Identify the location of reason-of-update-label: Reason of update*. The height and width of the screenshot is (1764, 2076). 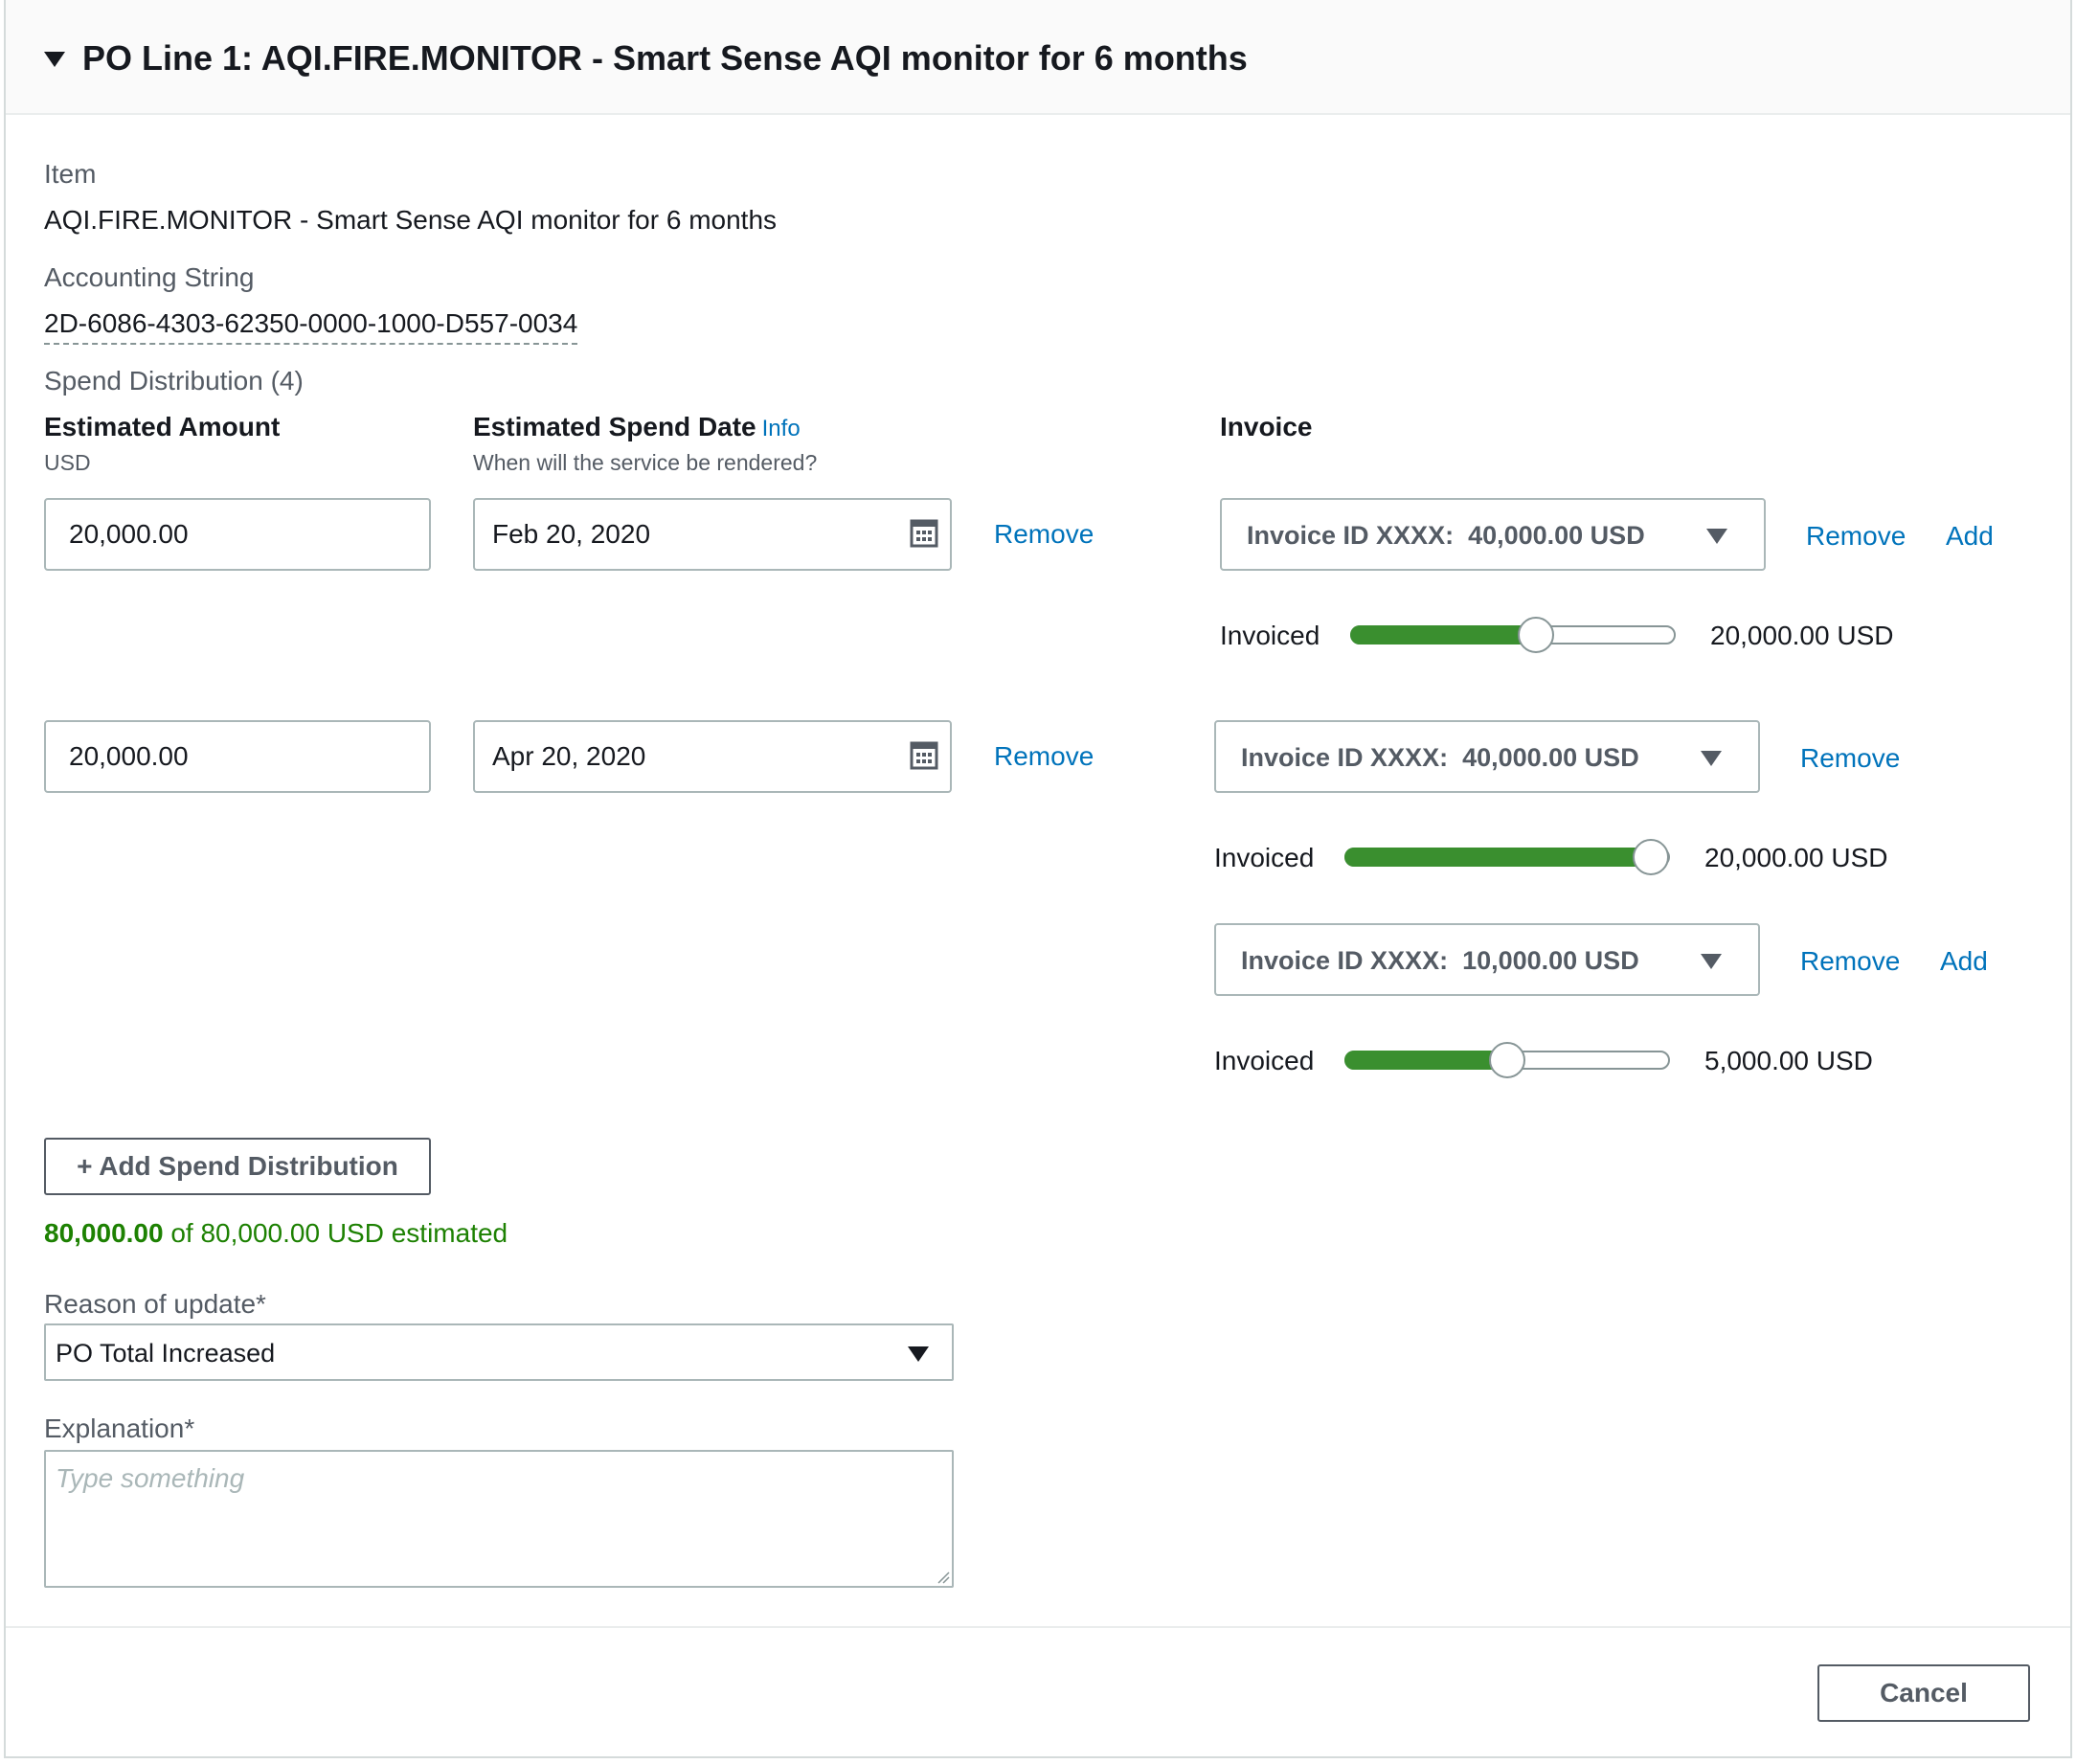
(155, 1304).